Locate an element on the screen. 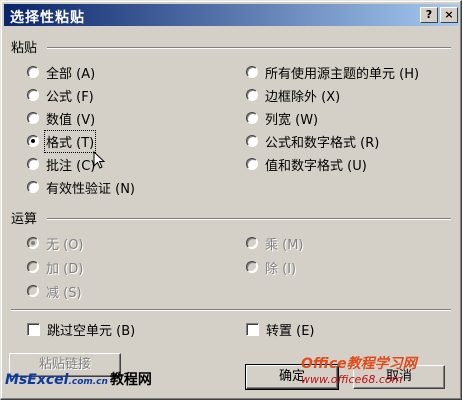  paste-column-widths-option: 列宽 (W) is located at coordinates (282, 118).